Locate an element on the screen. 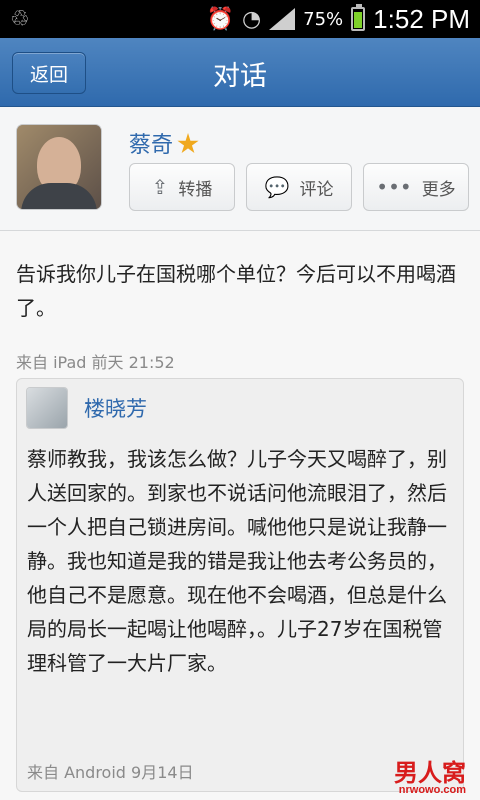 Image resolution: width=480 pixels, height=800 pixels. status-bar: ♲ ⏰ ◔ 75% 1:52 PM is located at coordinates (240, 19).